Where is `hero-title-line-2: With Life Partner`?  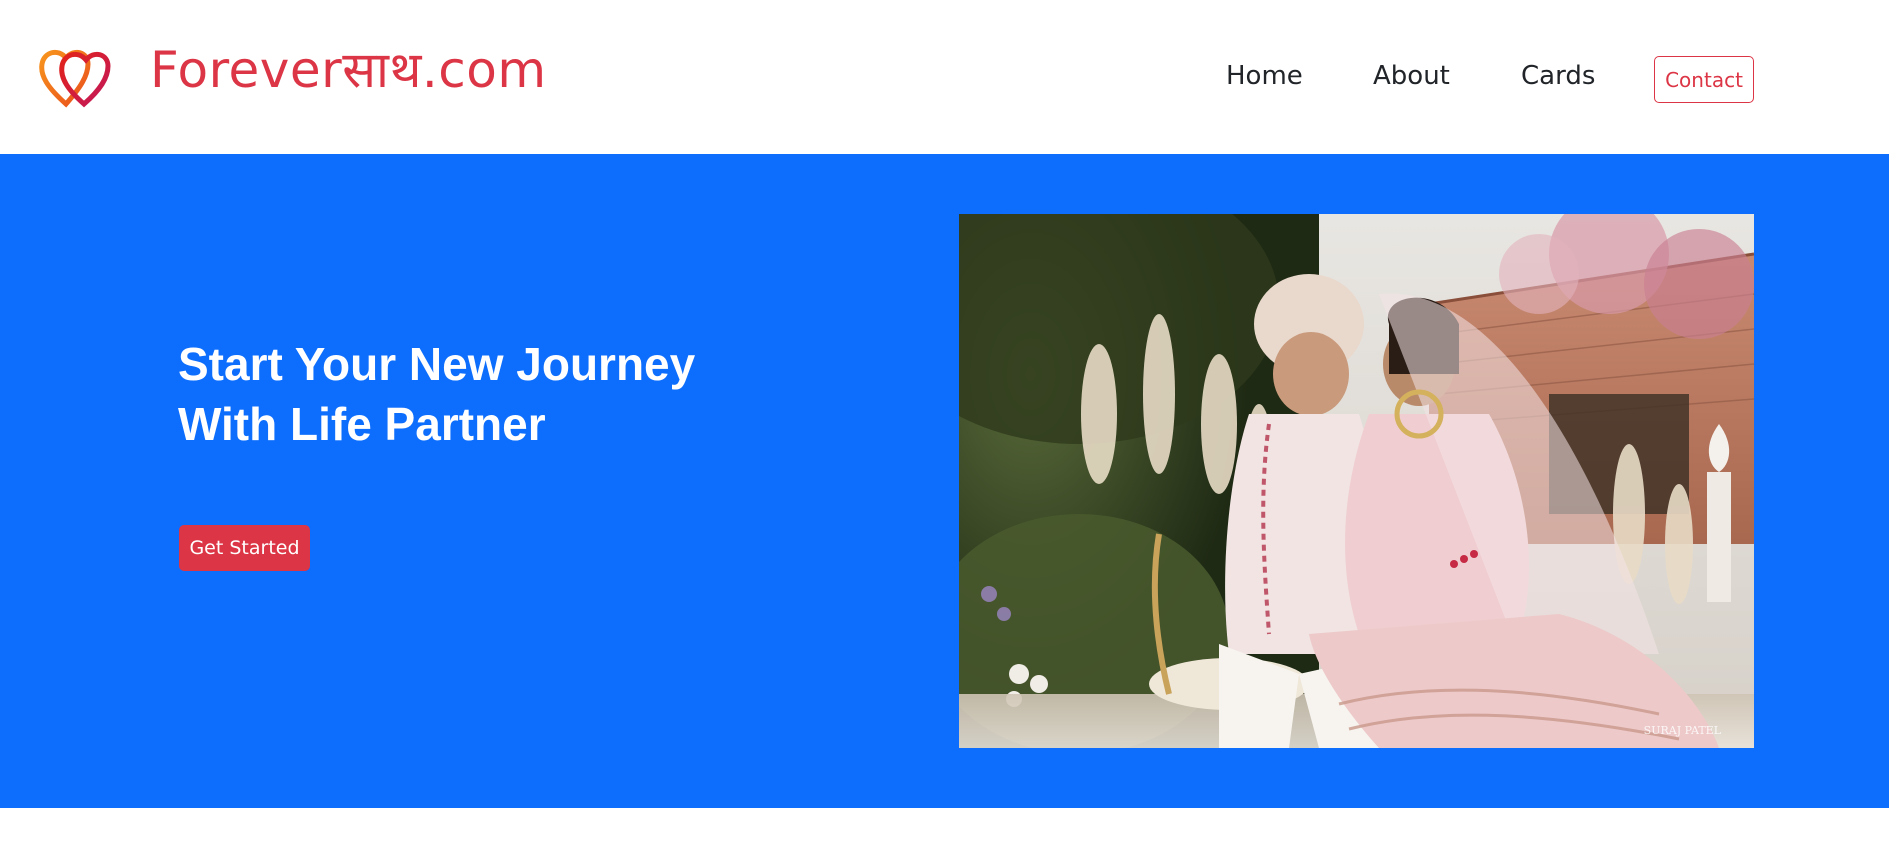 hero-title-line-2: With Life Partner is located at coordinates (362, 424).